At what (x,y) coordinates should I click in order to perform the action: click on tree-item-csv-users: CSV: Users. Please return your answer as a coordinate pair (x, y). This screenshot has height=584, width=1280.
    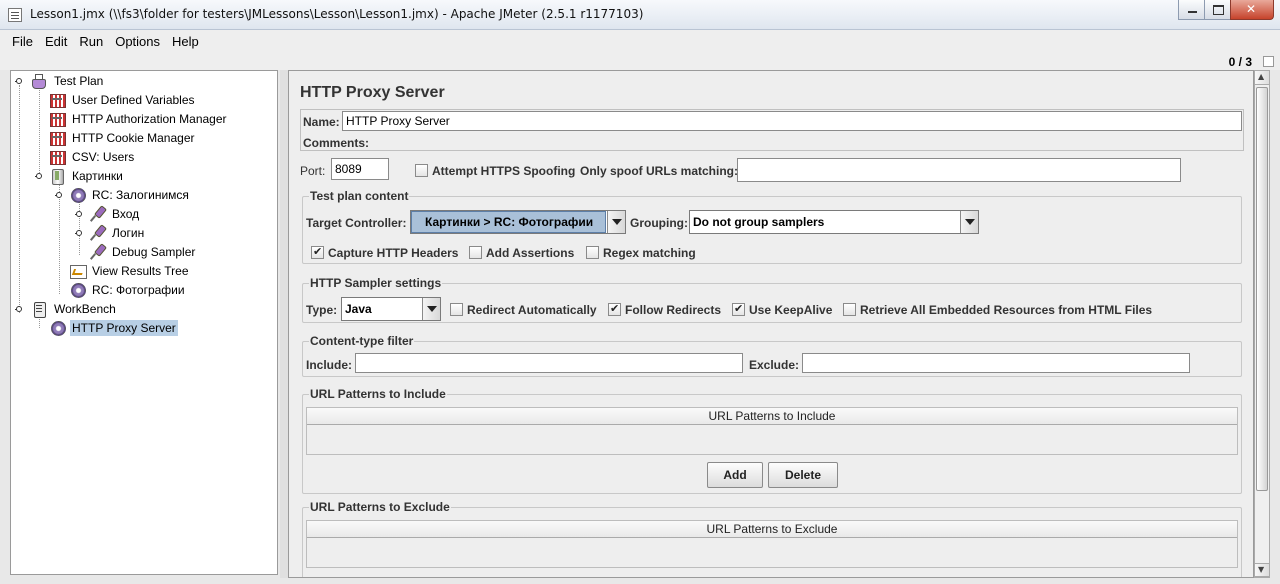
    Looking at the image, I should click on (92, 157).